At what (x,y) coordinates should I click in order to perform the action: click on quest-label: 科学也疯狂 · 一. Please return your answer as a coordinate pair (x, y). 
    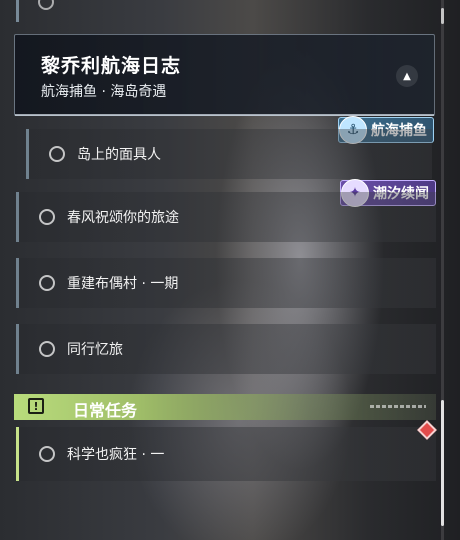
    Looking at the image, I should click on (116, 455).